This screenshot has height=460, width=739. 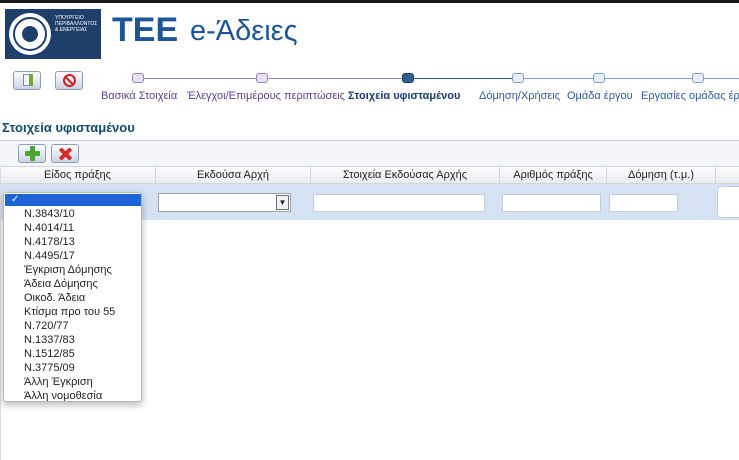 What do you see at coordinates (15, 199) in the screenshot?
I see `checkmark-icon: ✓` at bounding box center [15, 199].